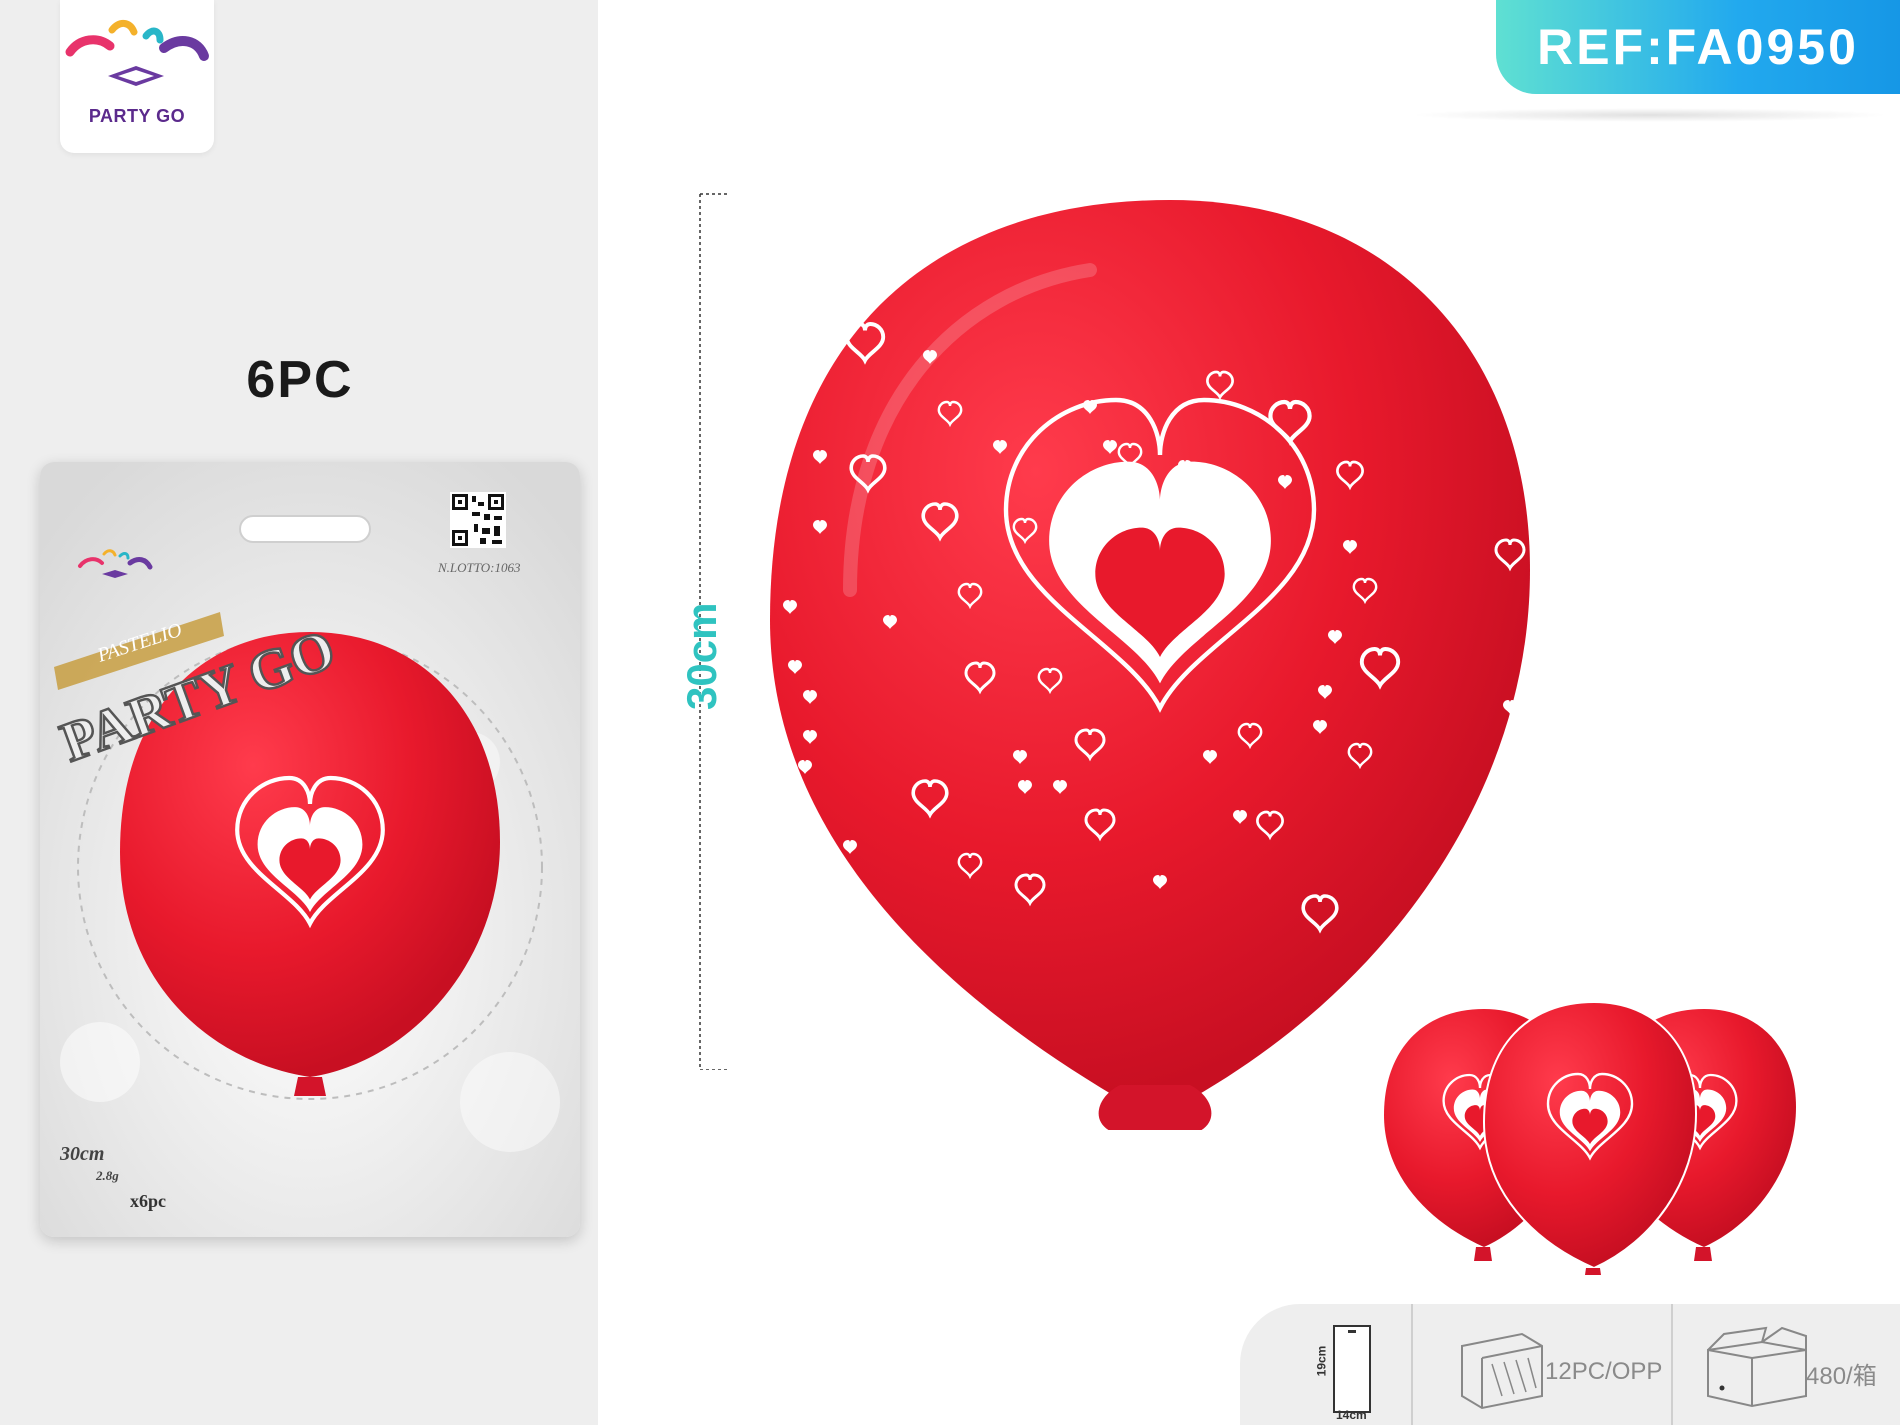 Image resolution: width=1900 pixels, height=1425 pixels. Describe the element at coordinates (305, 529) in the screenshot. I see `hang-hole` at that location.